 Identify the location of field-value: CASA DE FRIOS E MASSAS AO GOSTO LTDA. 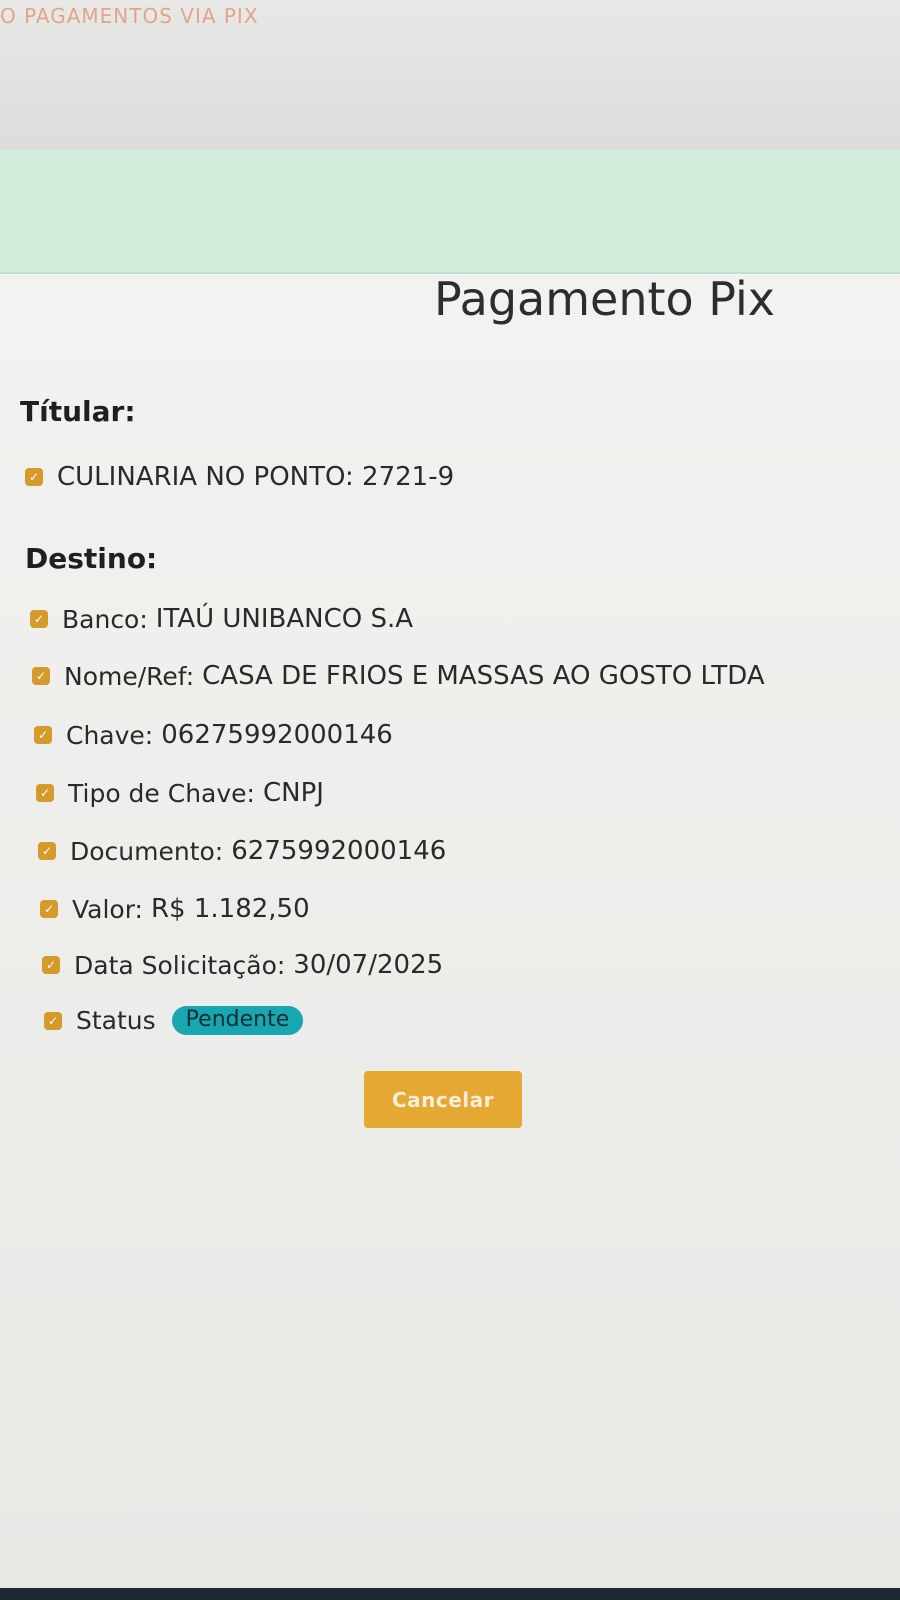
(483, 676).